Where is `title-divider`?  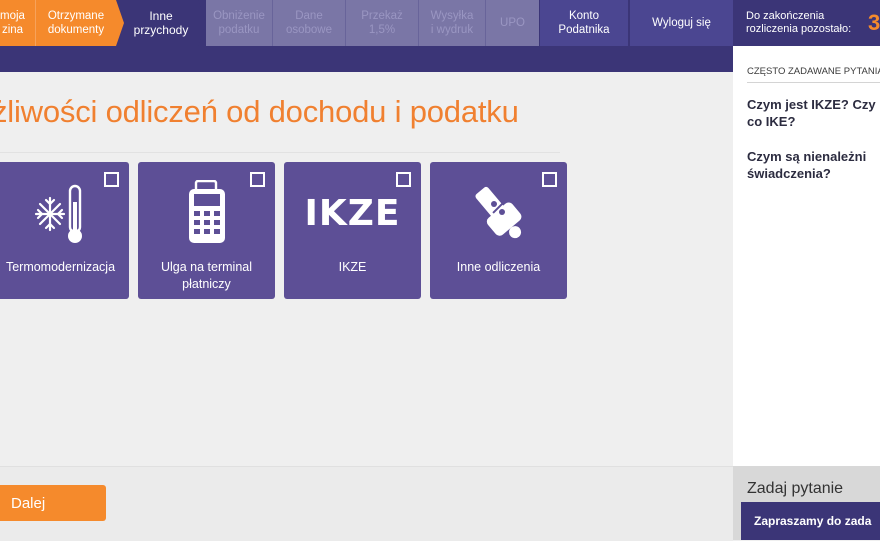 title-divider is located at coordinates (280, 152).